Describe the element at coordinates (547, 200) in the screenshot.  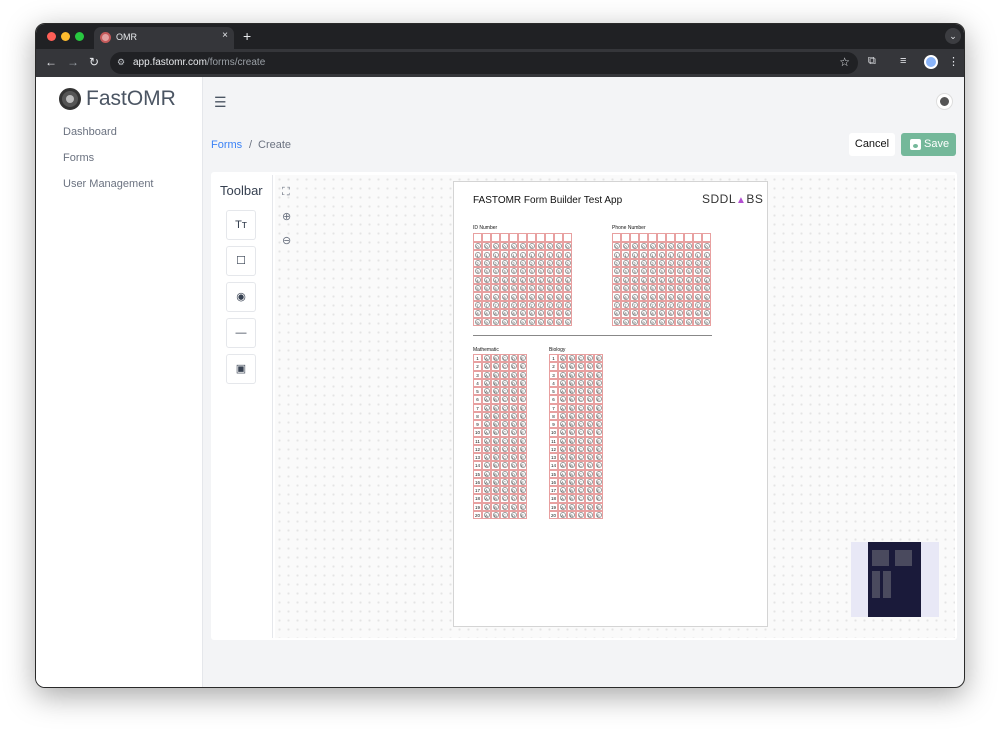
I see `sheet-title: FASTOMR Form Builder Test App` at that location.